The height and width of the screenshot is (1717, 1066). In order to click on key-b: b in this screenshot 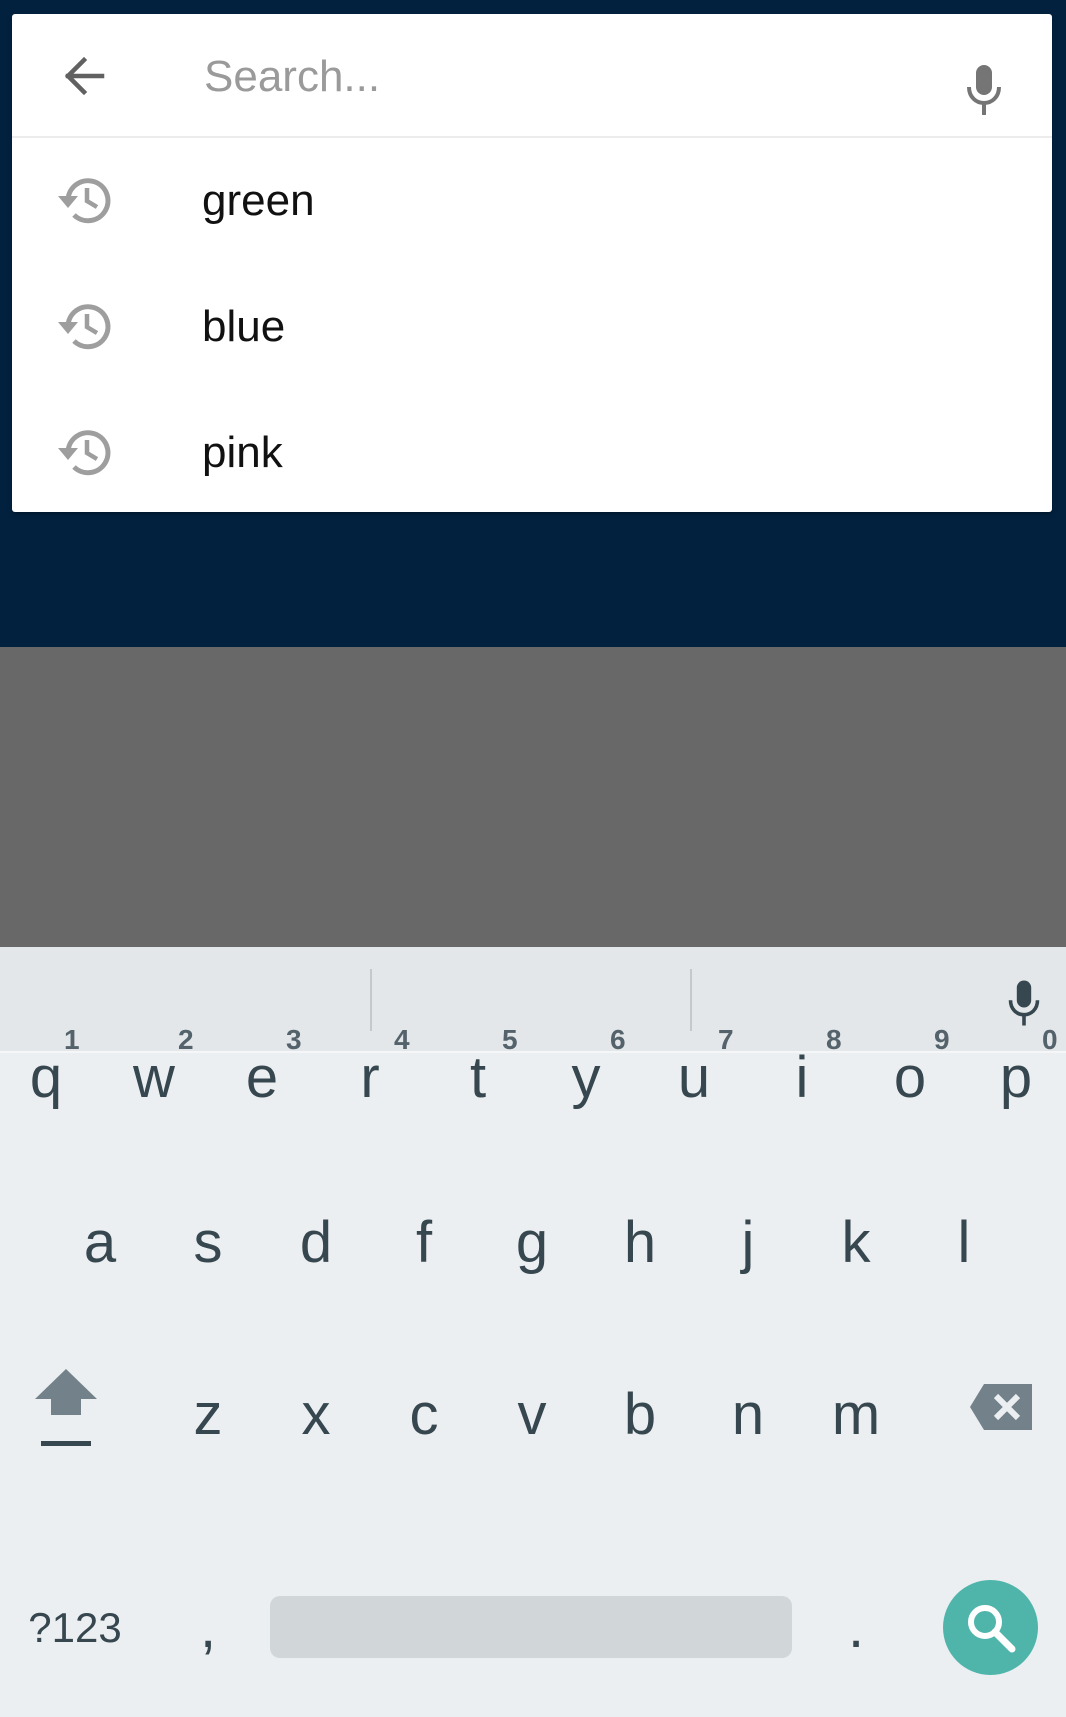, I will do `click(640, 1415)`.